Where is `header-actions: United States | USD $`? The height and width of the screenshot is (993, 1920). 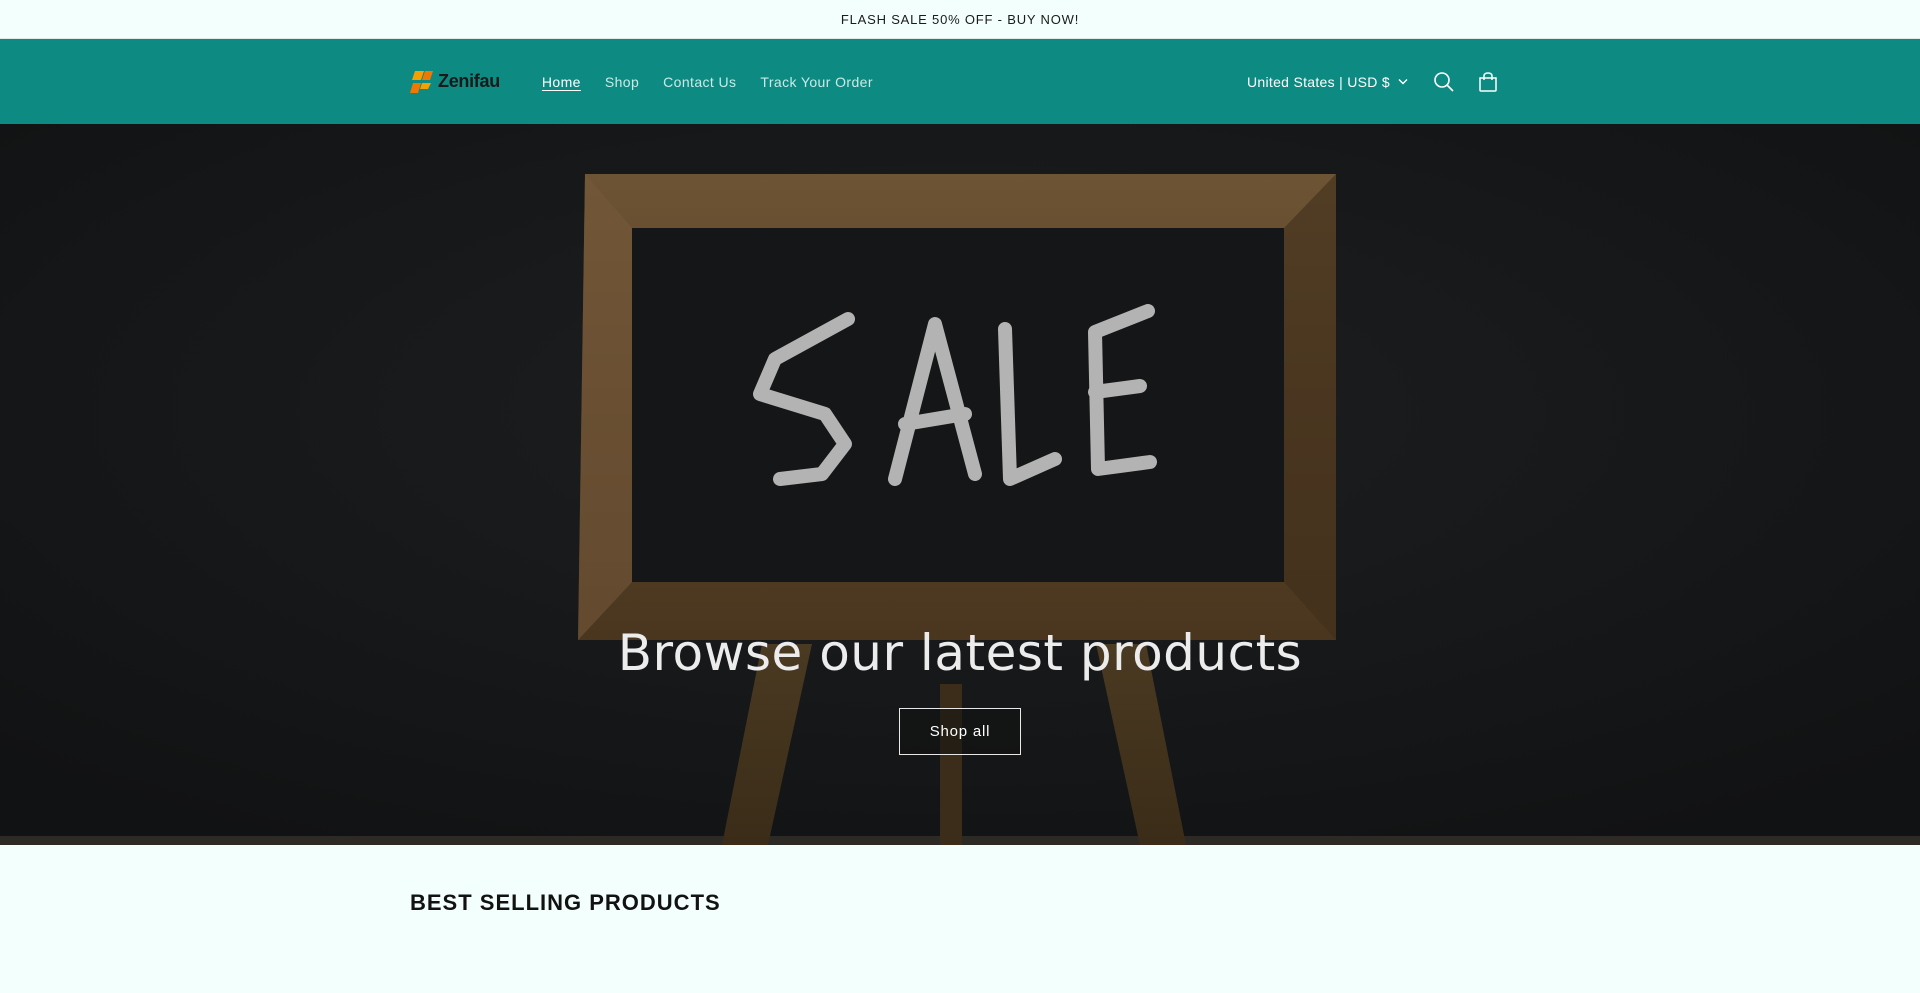
header-actions: United States | USD $ is located at coordinates (1378, 82).